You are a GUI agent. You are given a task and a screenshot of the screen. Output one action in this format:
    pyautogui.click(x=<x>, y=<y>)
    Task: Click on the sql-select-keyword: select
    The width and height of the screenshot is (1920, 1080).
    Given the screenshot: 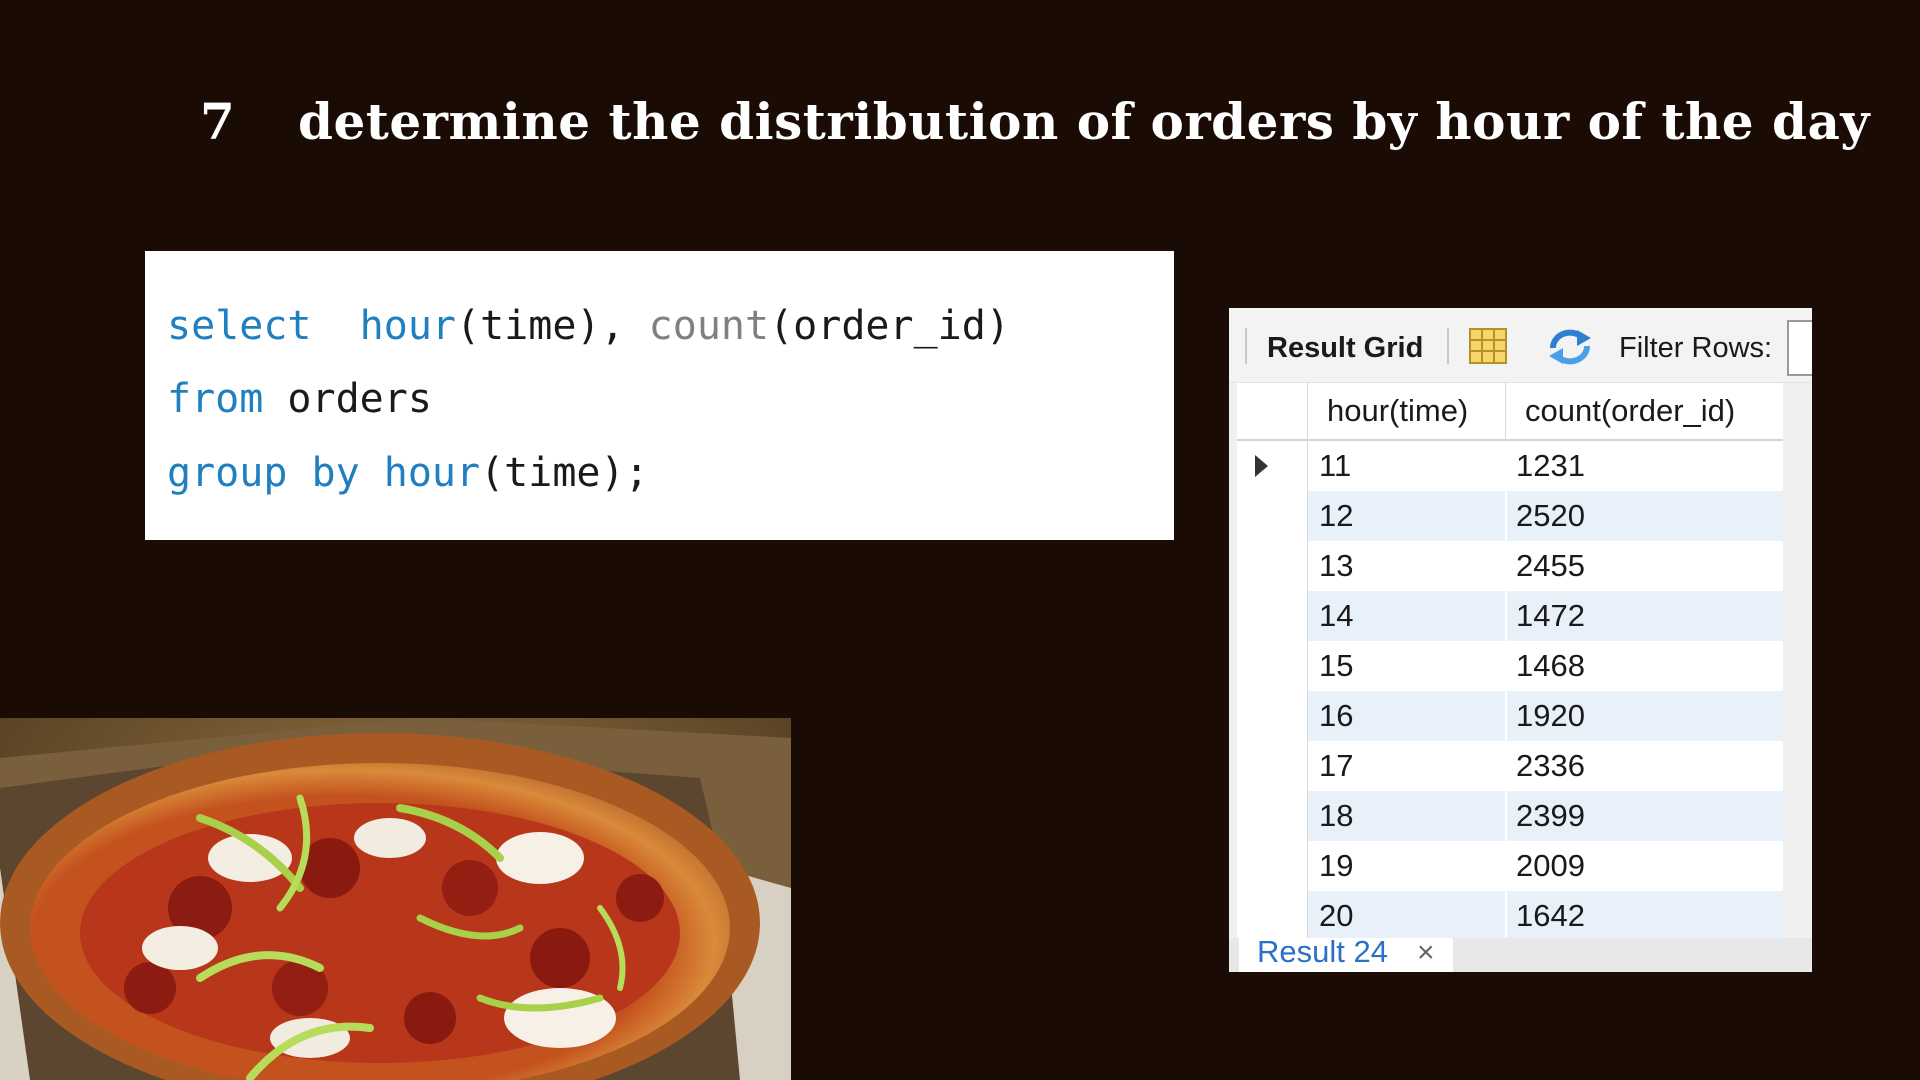 What is the action you would take?
    pyautogui.click(x=239, y=326)
    